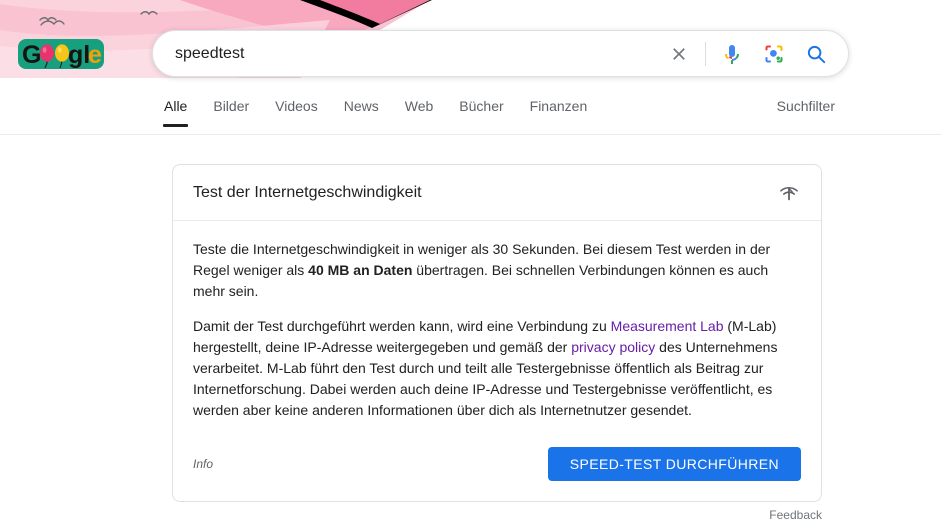 The height and width of the screenshot is (523, 941). I want to click on close-icon, so click(679, 54).